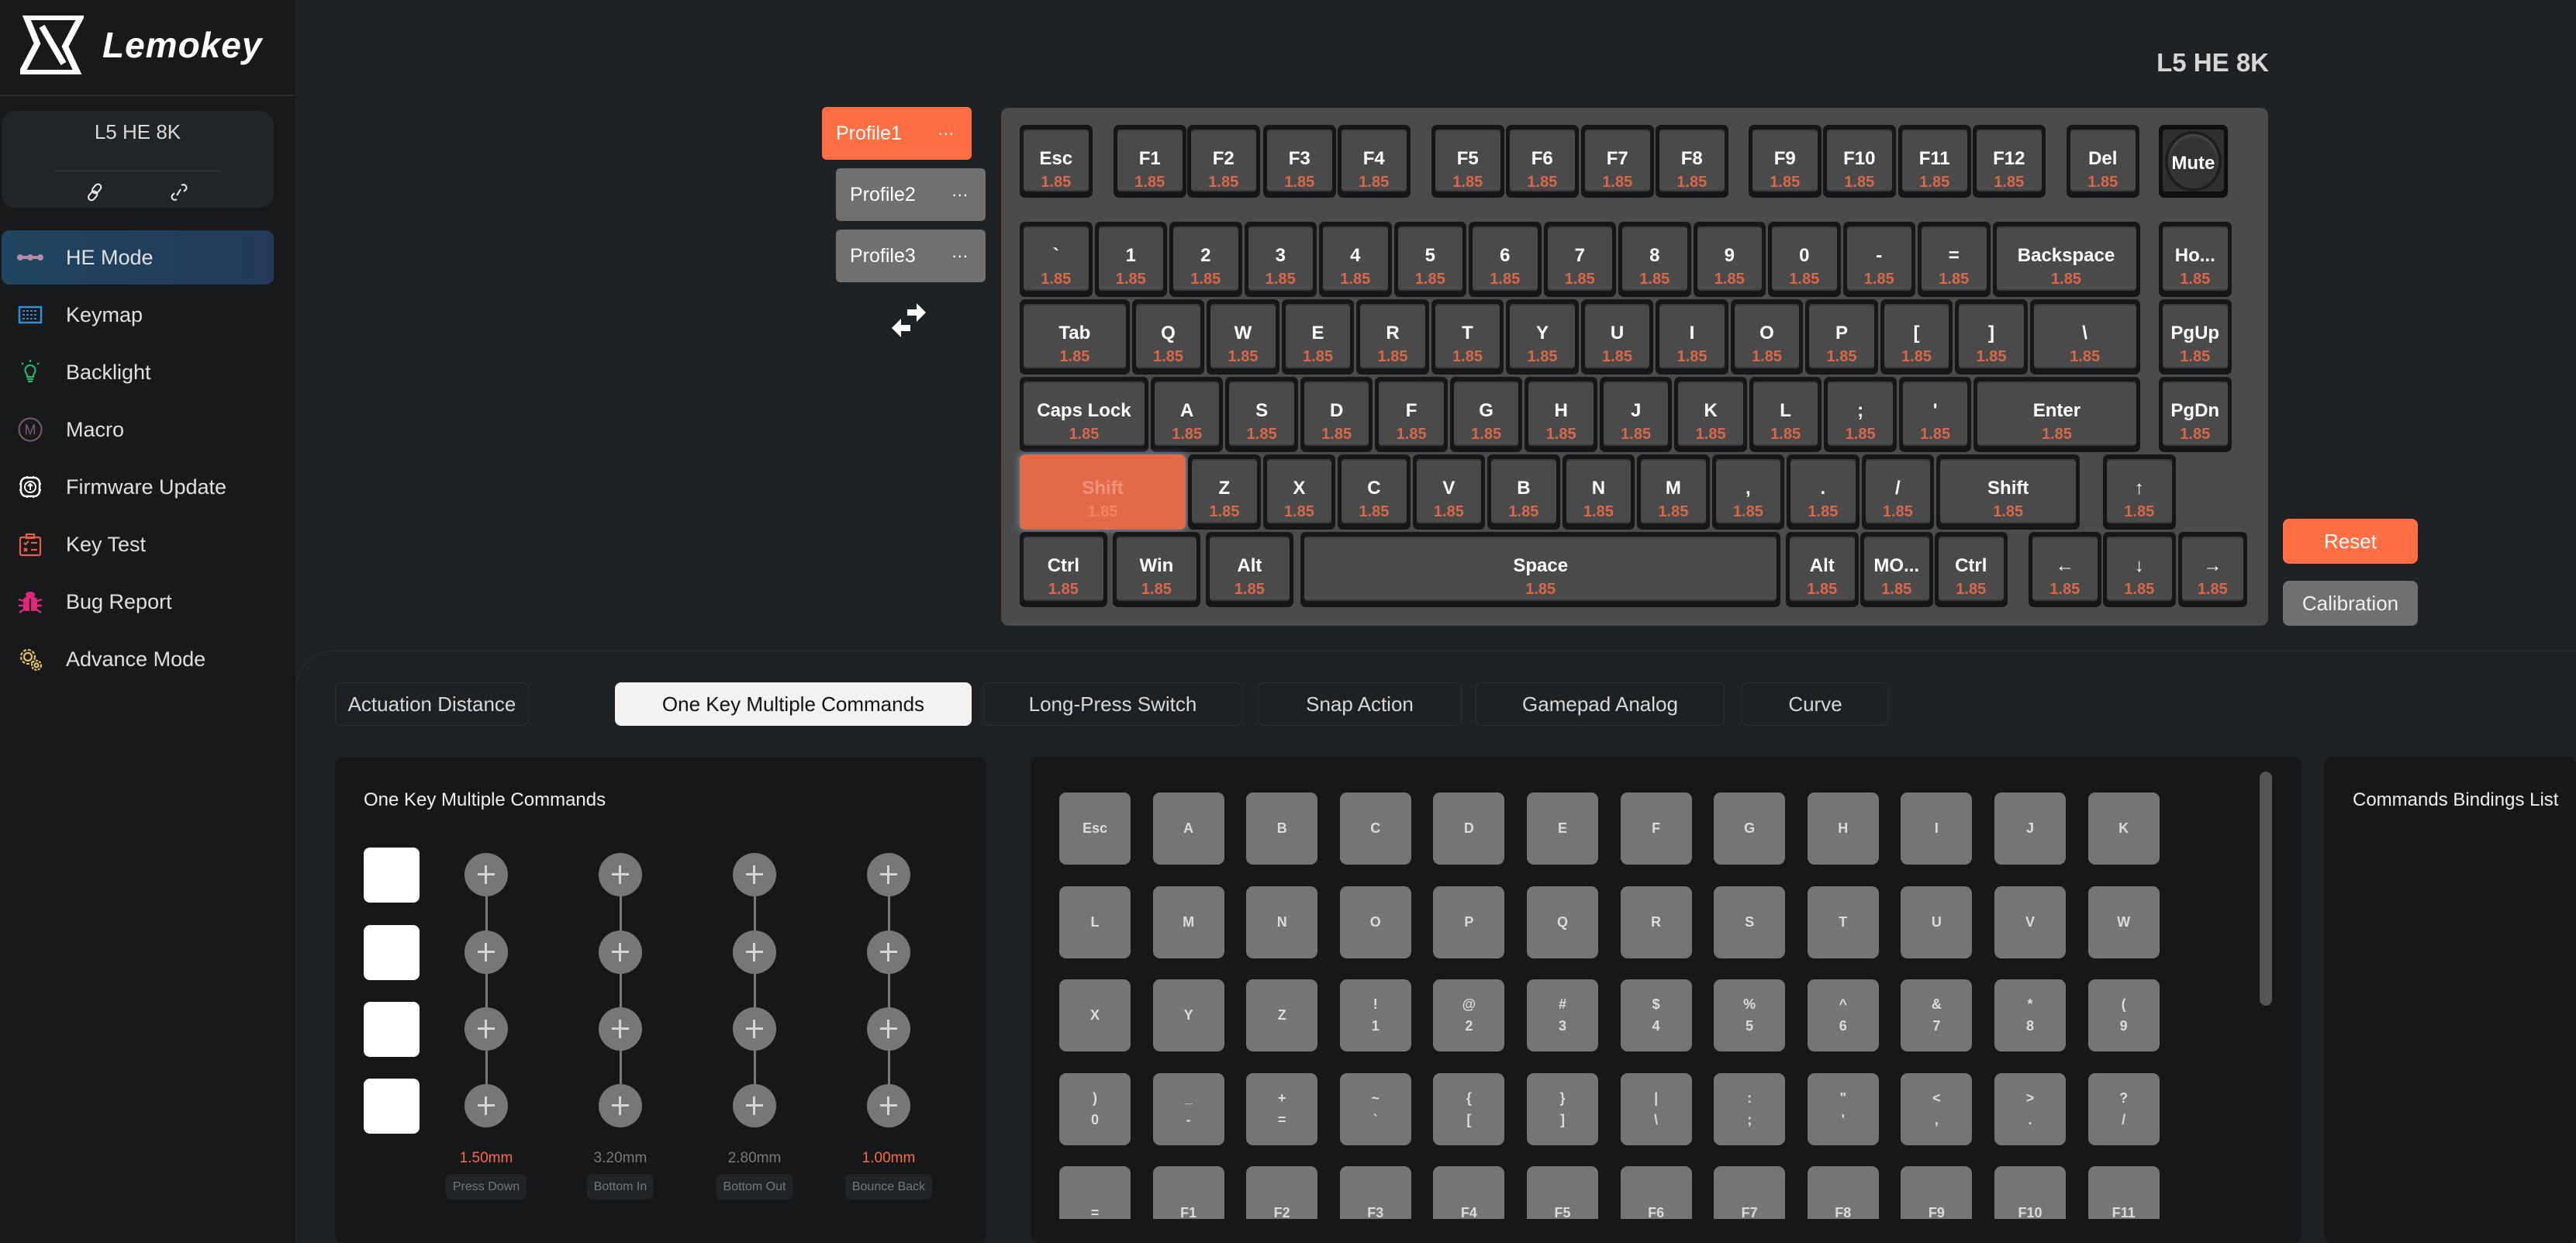  Describe the element at coordinates (2030, 1109) in the screenshot. I see `picker-key: >.` at that location.